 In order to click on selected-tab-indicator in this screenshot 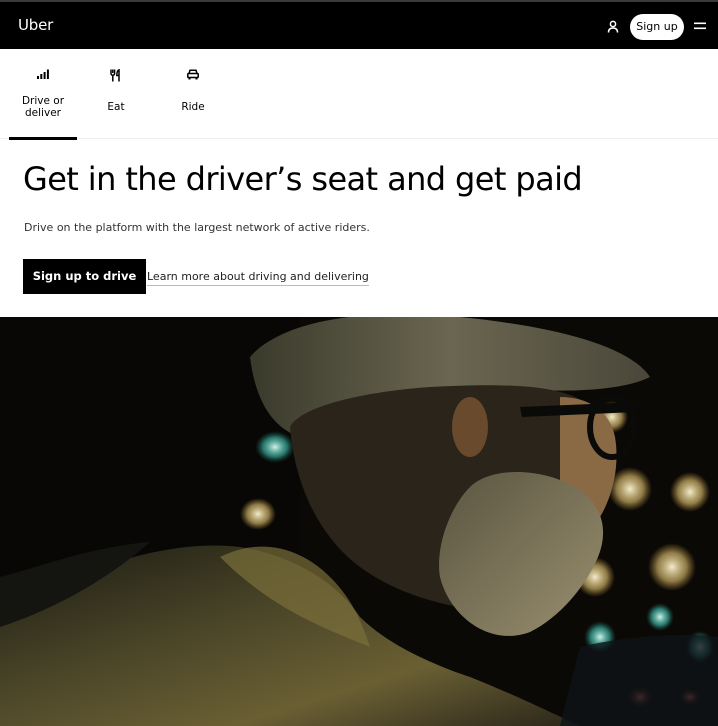, I will do `click(43, 138)`.